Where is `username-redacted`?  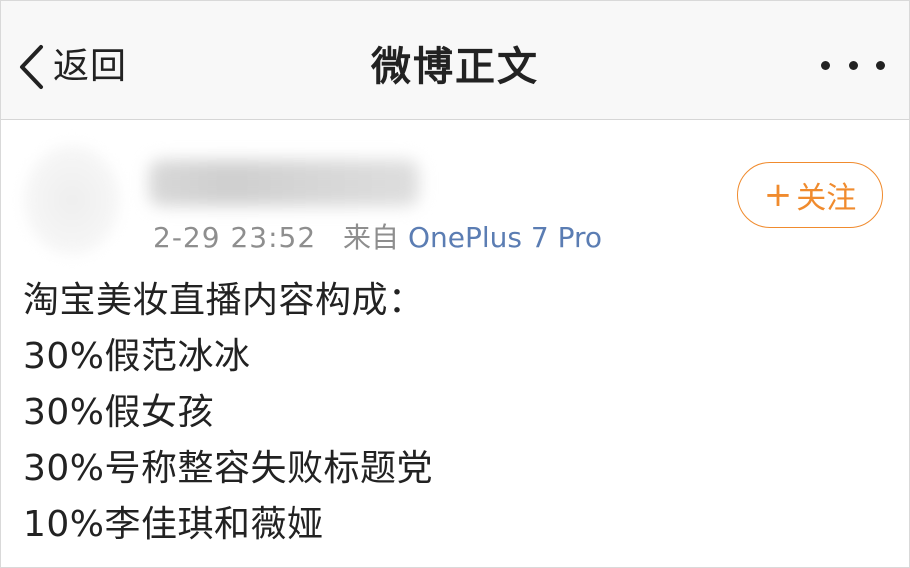 username-redacted is located at coordinates (284, 183).